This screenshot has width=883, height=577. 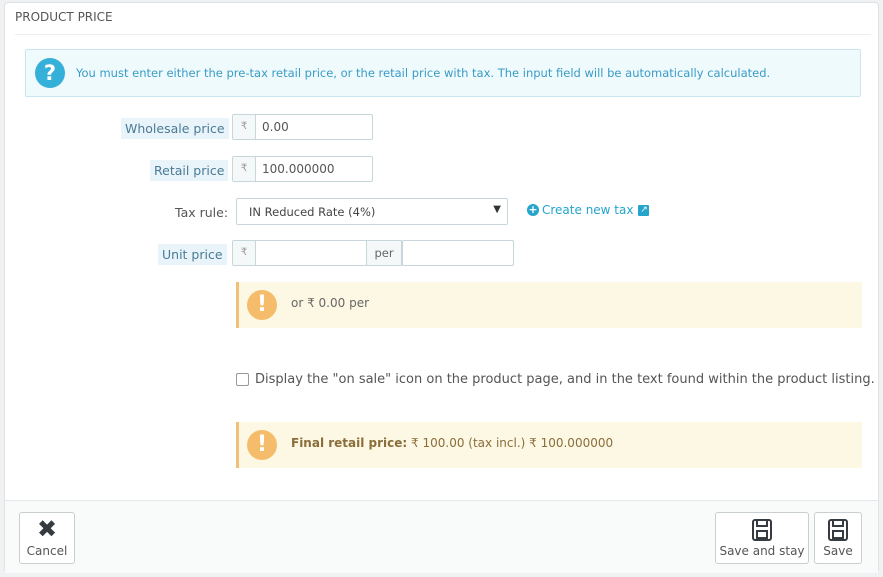 What do you see at coordinates (64, 17) in the screenshot?
I see `panel-title: PRODUCT PRICE` at bounding box center [64, 17].